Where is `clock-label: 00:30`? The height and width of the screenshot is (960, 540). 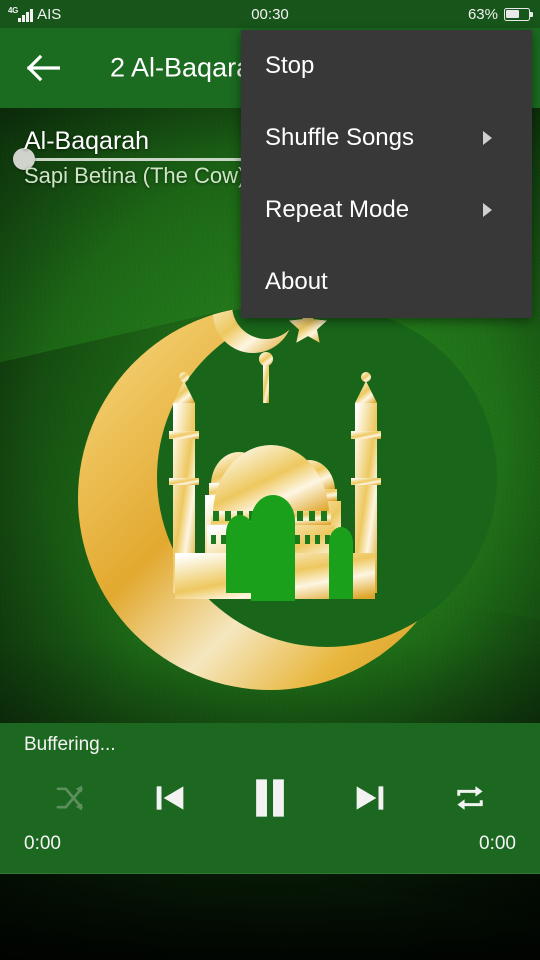 clock-label: 00:30 is located at coordinates (270, 14).